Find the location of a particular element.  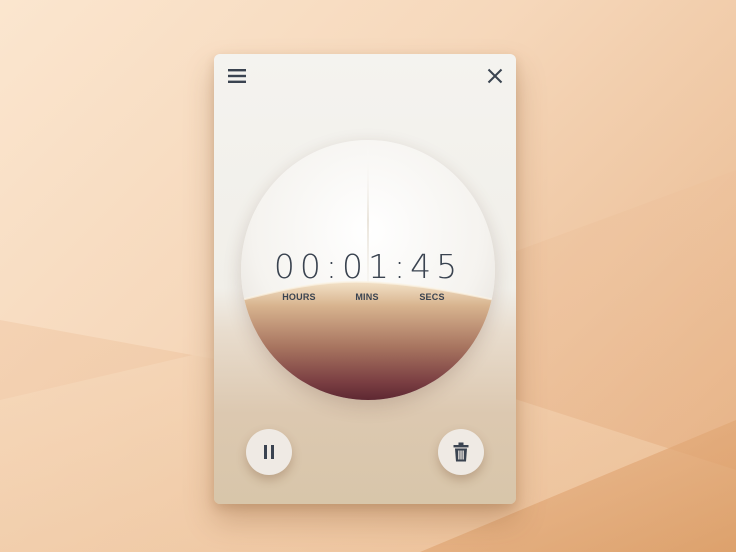

hours-label: HOURS is located at coordinates (299, 297).